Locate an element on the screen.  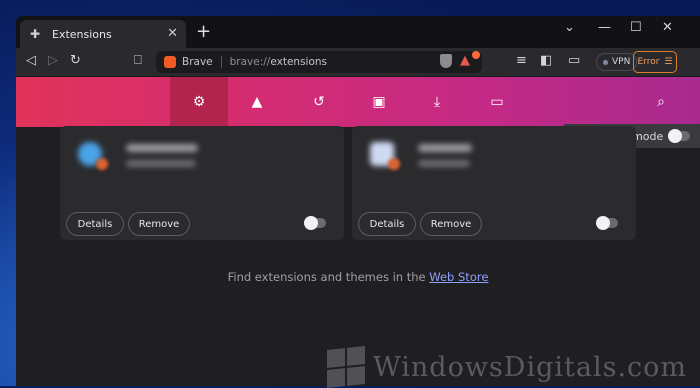
windows-logo-icon is located at coordinates (346, 367).